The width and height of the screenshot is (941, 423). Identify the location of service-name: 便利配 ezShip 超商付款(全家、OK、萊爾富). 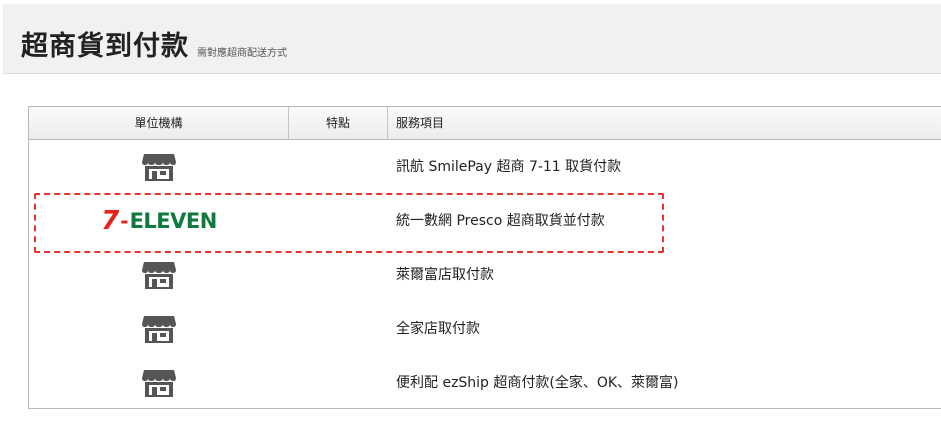
(537, 383).